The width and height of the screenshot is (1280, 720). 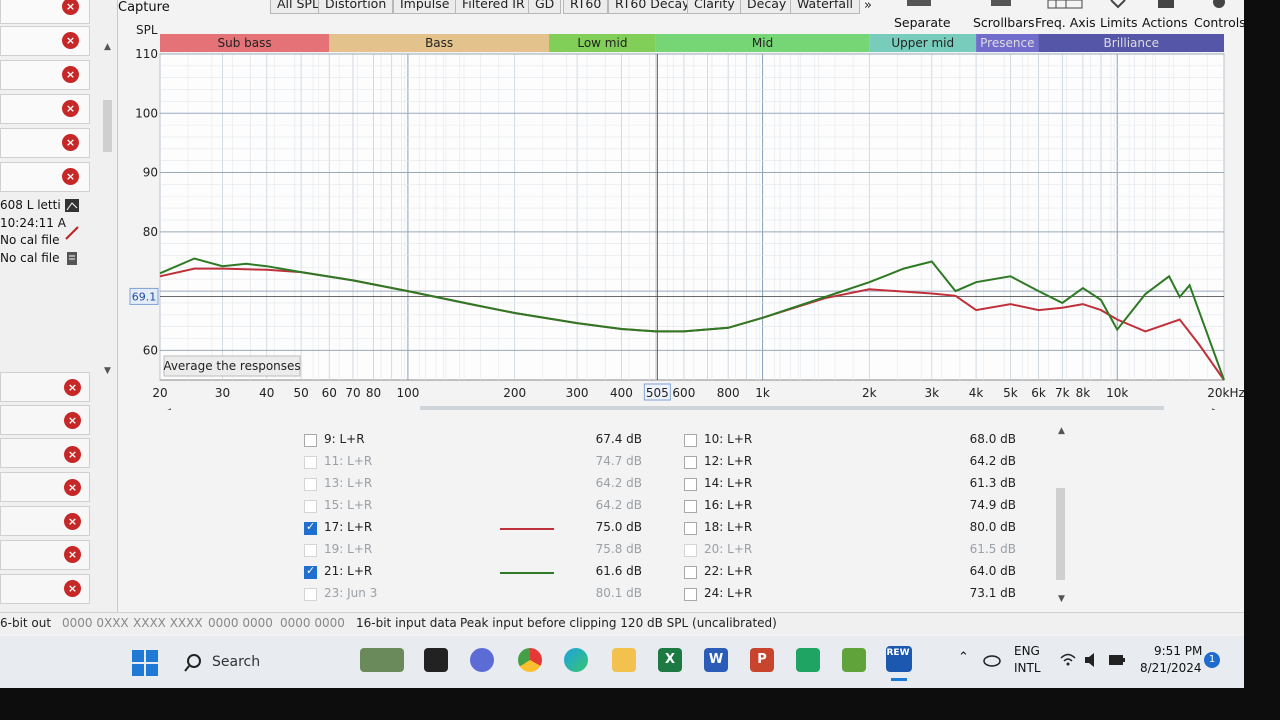 What do you see at coordinates (356, 7) in the screenshot?
I see `tab-distortion: Distortion` at bounding box center [356, 7].